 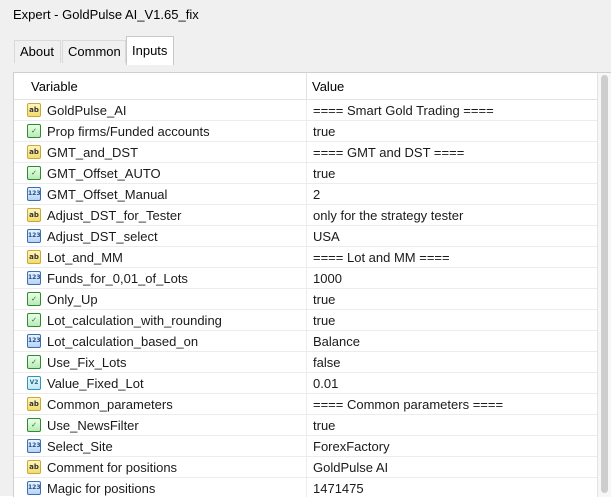 I want to click on column-divider, so click(x=306, y=86).